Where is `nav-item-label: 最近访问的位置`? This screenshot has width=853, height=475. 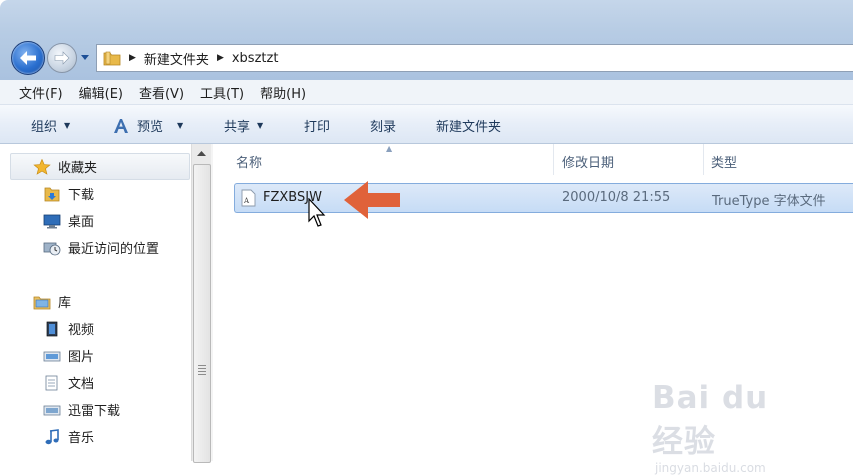
nav-item-label: 最近访问的位置 is located at coordinates (114, 249).